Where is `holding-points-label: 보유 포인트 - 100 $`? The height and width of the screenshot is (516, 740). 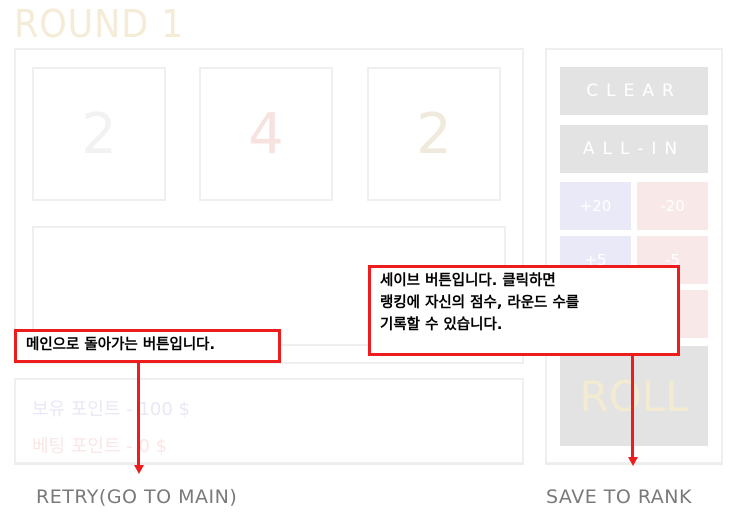
holding-points-label: 보유 포인트 - 100 $ is located at coordinates (111, 409).